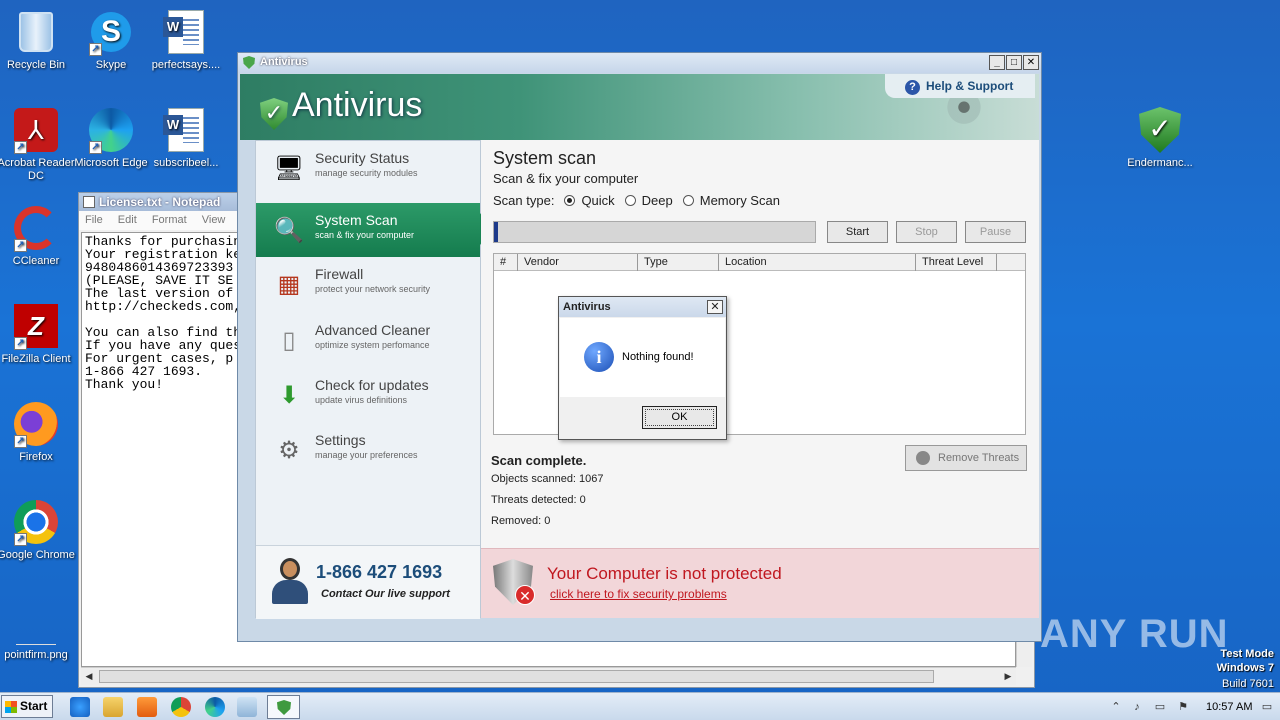 Image resolution: width=1280 pixels, height=720 pixels. Describe the element at coordinates (369, 284) in the screenshot. I see `nav-firewall: ▦ Firewall protect your network security` at that location.